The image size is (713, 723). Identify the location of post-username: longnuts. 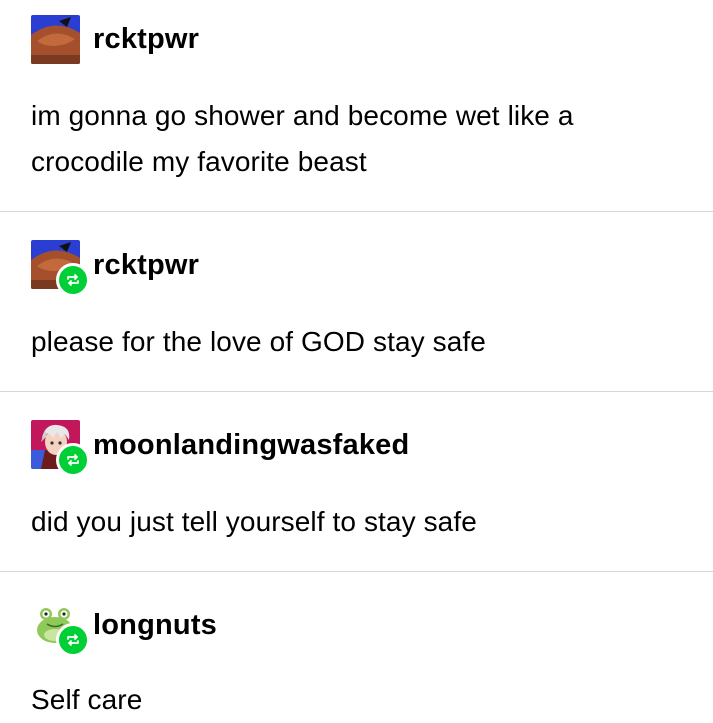
(155, 625).